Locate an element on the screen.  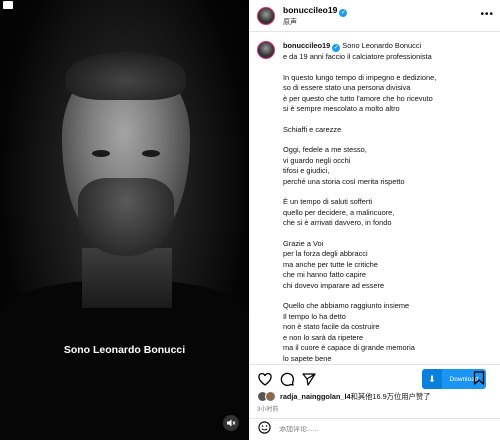
portrait-hair is located at coordinates (126, 76).